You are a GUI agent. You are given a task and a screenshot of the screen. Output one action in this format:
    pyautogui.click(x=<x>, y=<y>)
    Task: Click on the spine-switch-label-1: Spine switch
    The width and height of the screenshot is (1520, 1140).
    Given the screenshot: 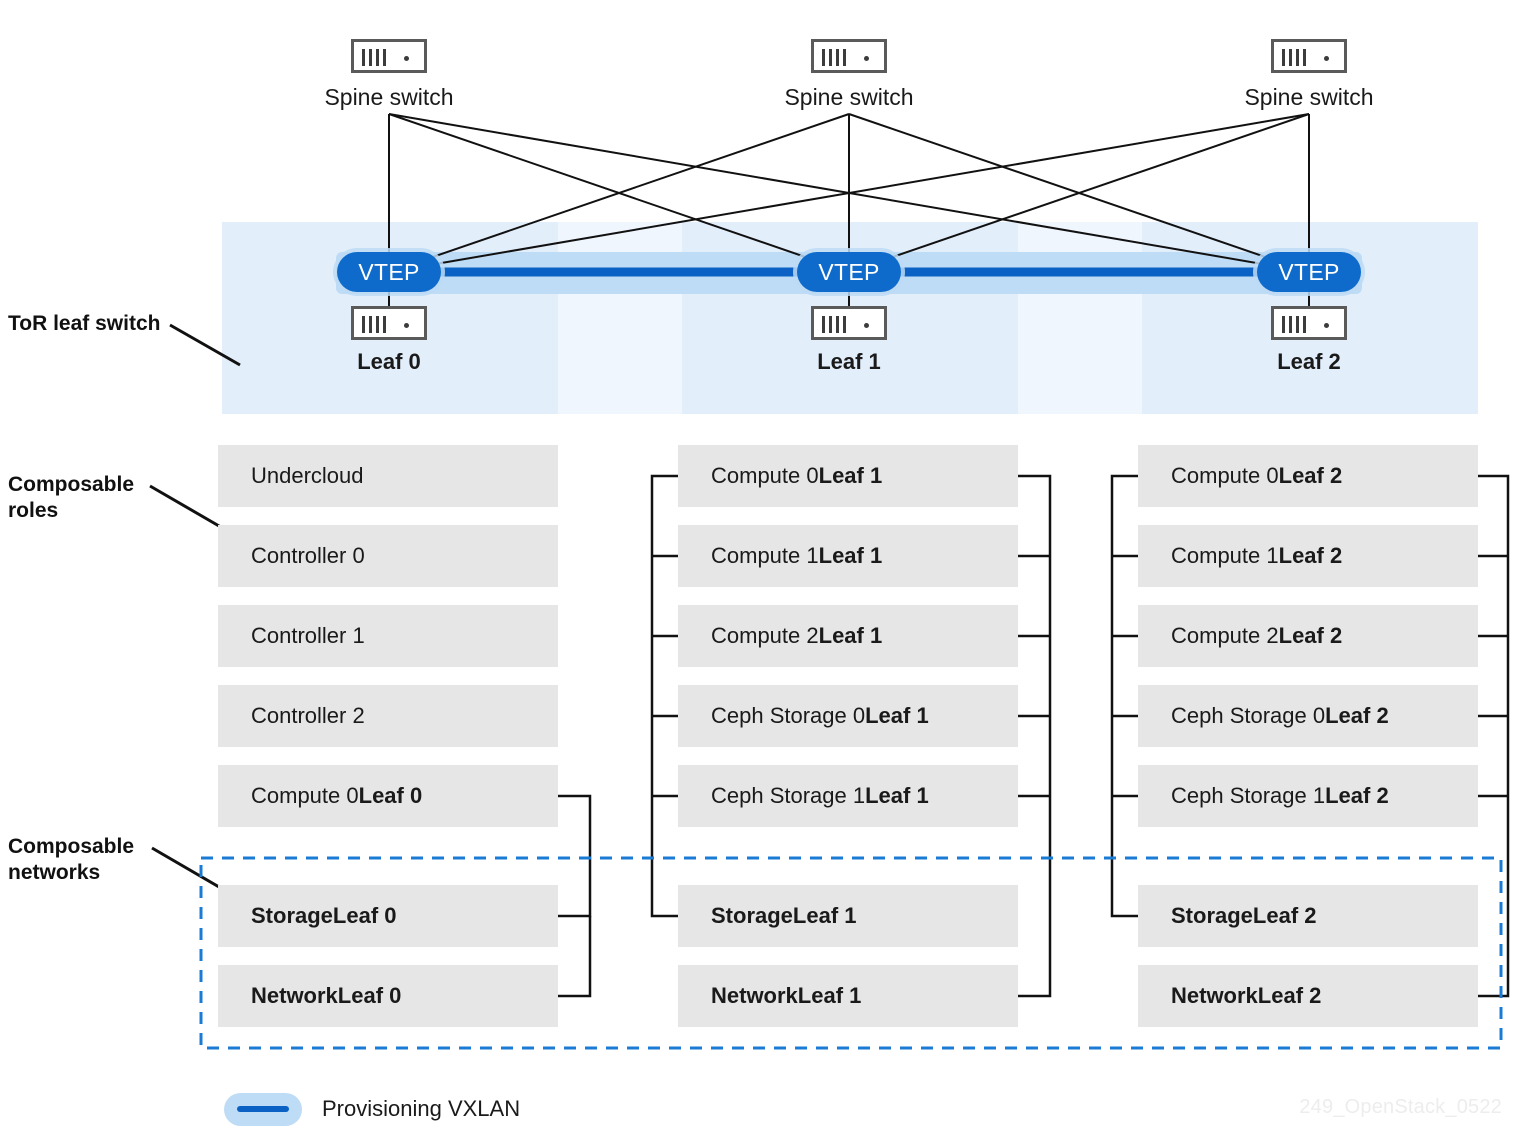 What is the action you would take?
    pyautogui.click(x=849, y=97)
    